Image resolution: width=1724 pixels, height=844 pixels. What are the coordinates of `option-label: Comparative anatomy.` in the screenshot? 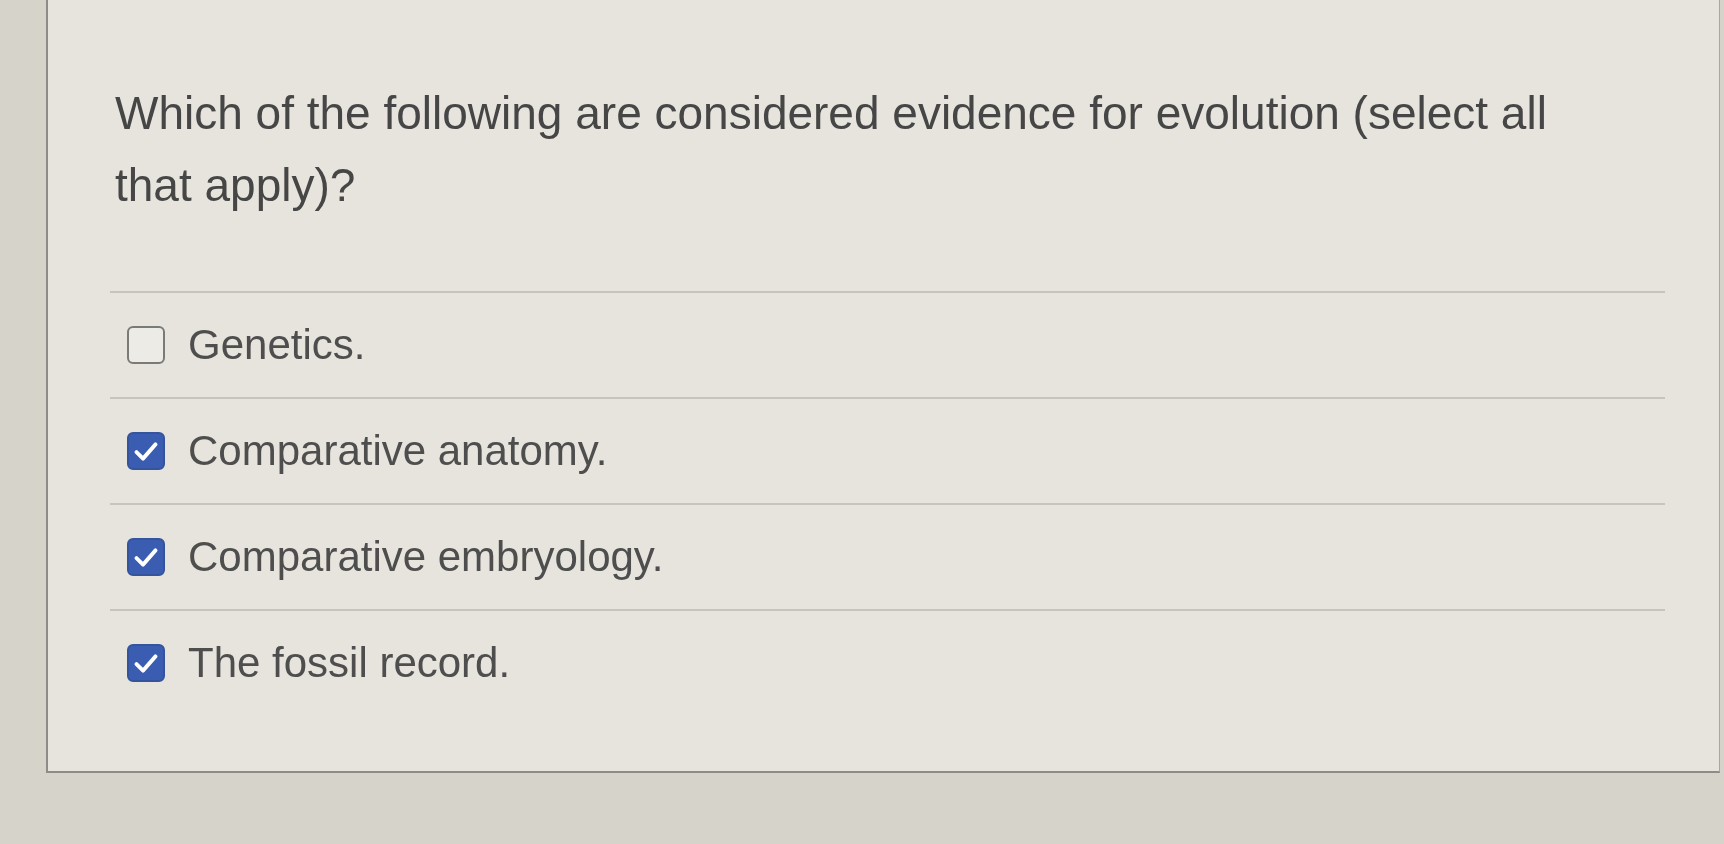 It's located at (398, 451).